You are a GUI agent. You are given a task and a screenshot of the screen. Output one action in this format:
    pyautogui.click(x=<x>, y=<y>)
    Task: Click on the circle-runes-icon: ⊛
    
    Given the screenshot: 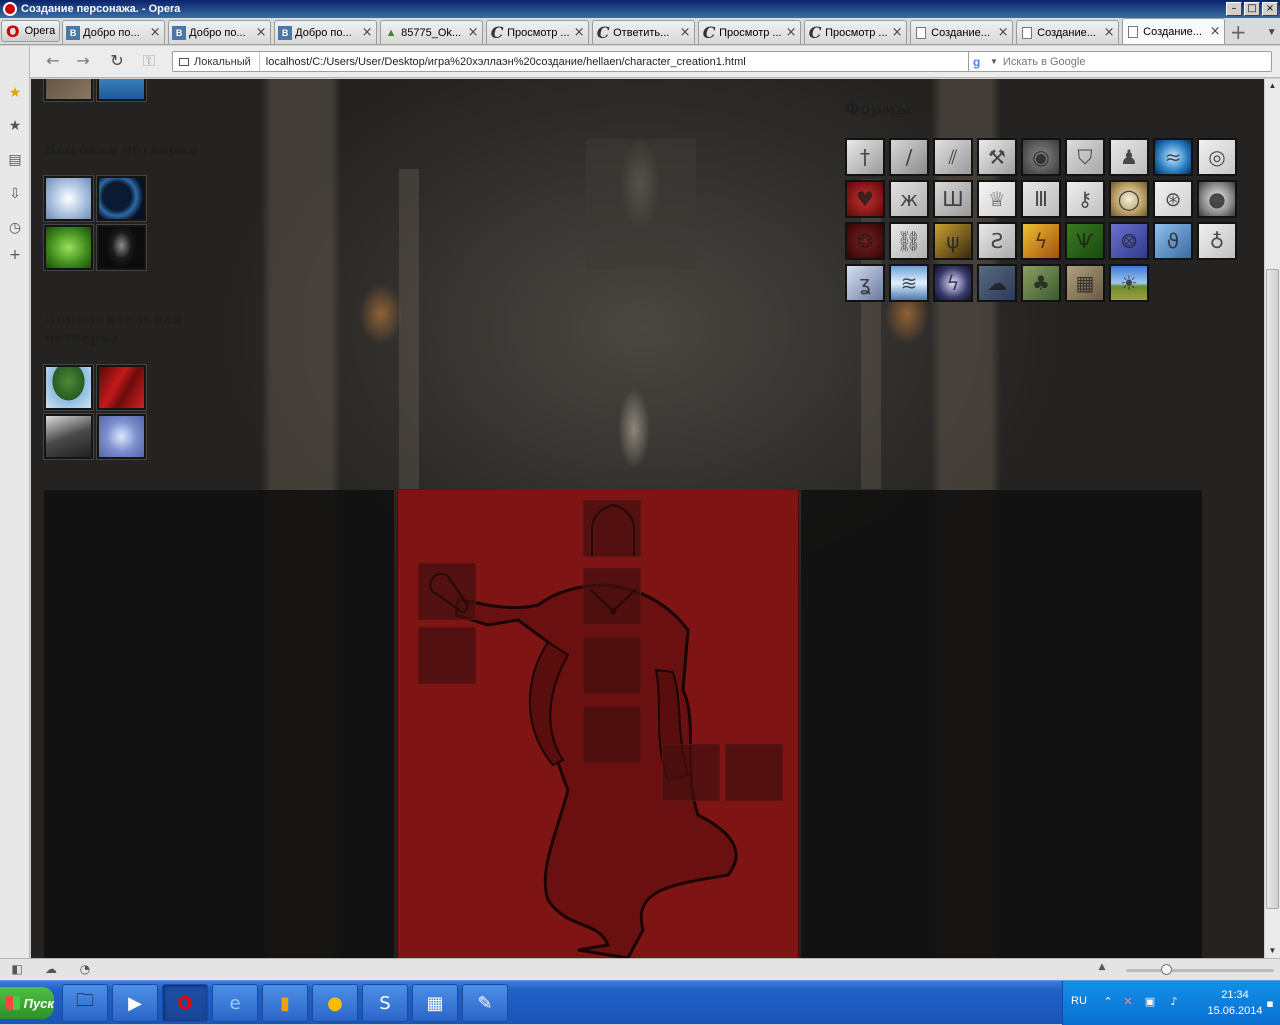 What is the action you would take?
    pyautogui.click(x=1173, y=199)
    